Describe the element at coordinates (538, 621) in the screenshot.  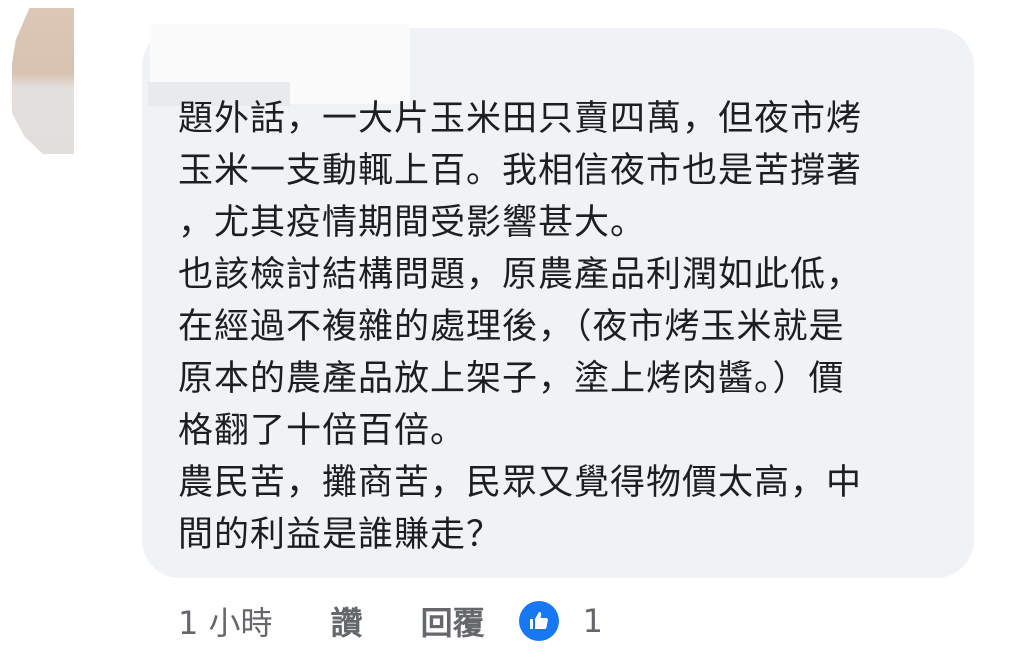
I see `thumbs-up-icon` at that location.